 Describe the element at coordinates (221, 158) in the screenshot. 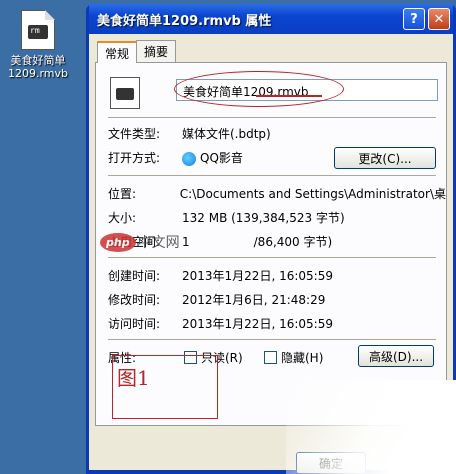

I see `open-with-value: QQ影音` at that location.